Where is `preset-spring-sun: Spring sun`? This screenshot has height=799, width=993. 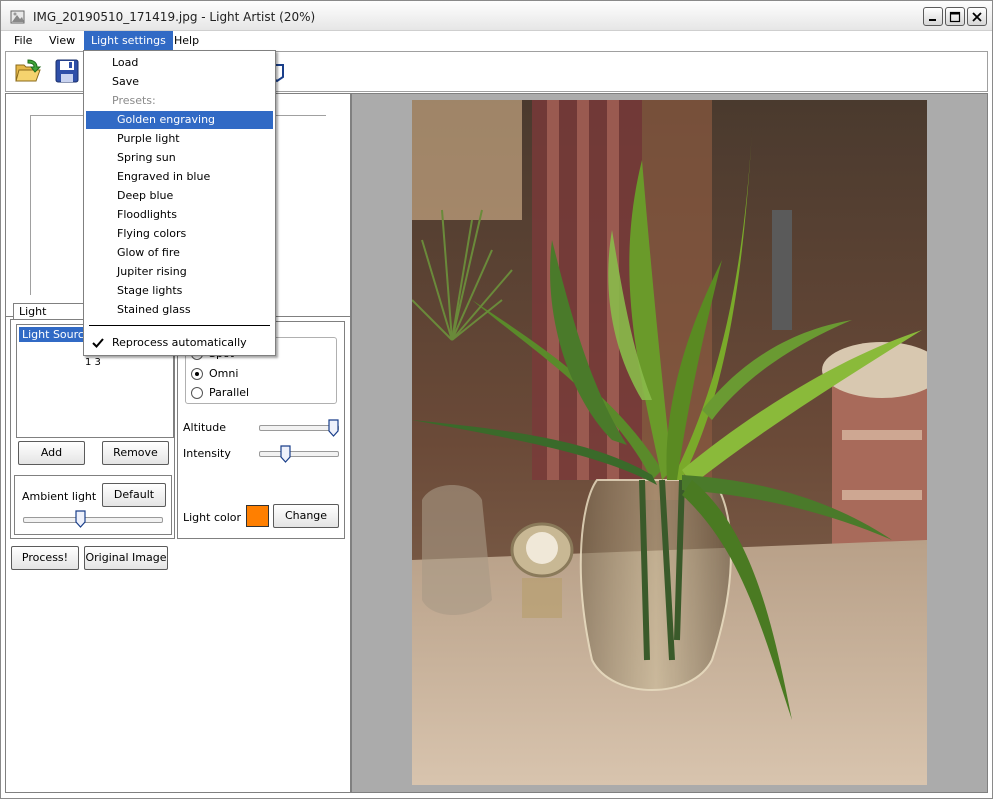
preset-spring-sun: Spring sun is located at coordinates (179, 158).